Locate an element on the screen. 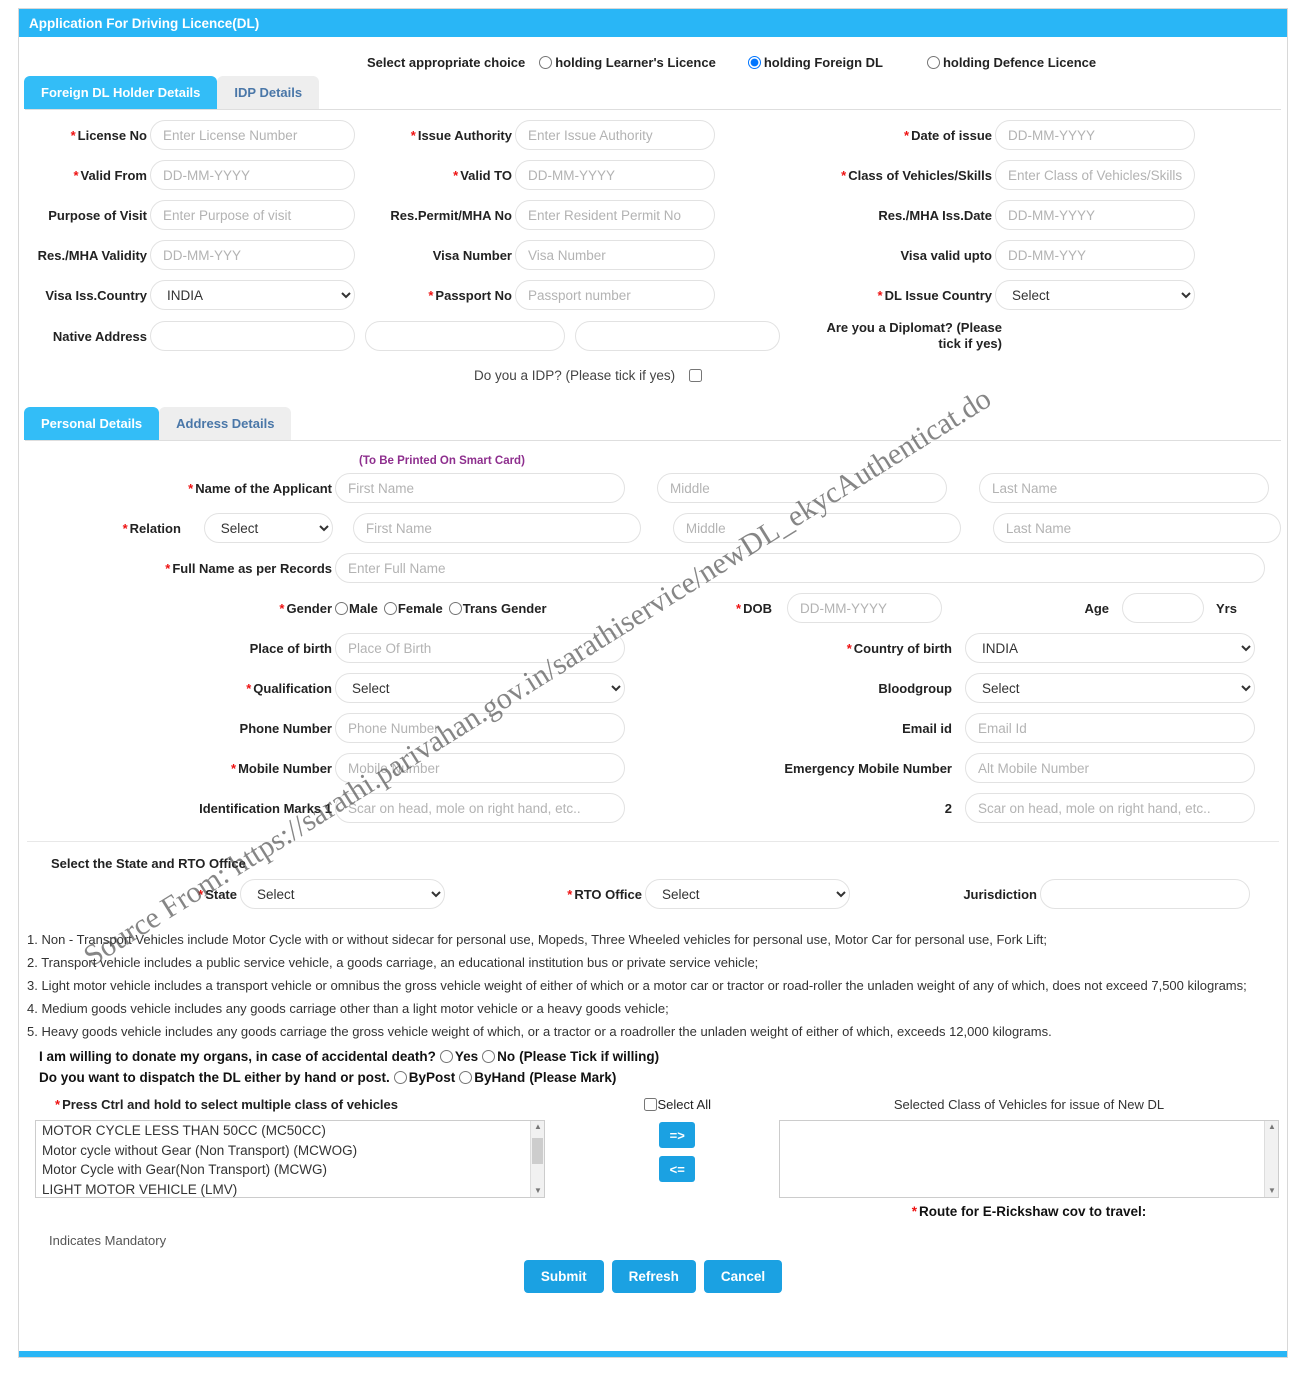  form-row-relation: * Relation Select is located at coordinates (653, 528).